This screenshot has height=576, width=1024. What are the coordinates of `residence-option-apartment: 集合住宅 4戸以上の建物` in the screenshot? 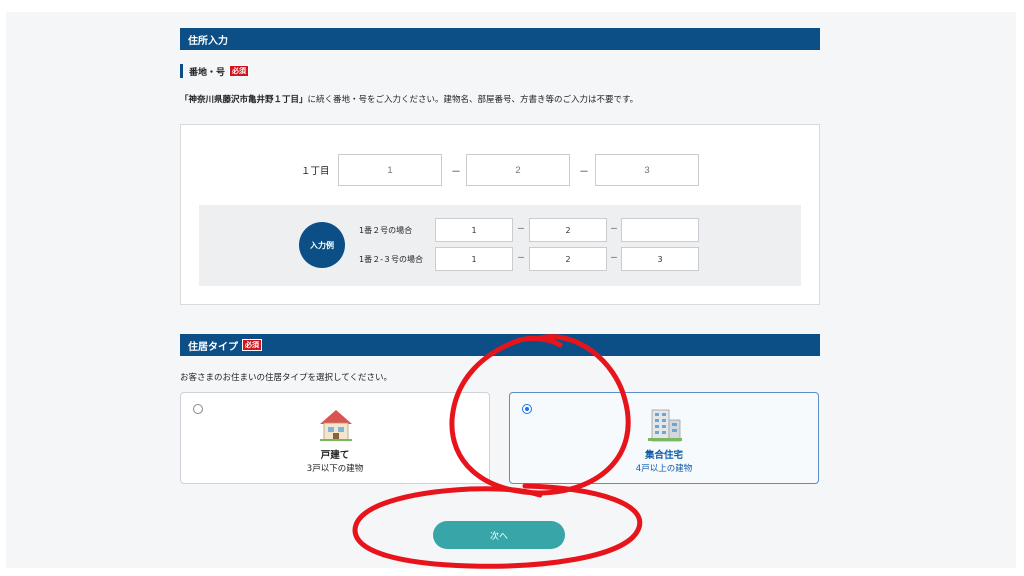 It's located at (664, 438).